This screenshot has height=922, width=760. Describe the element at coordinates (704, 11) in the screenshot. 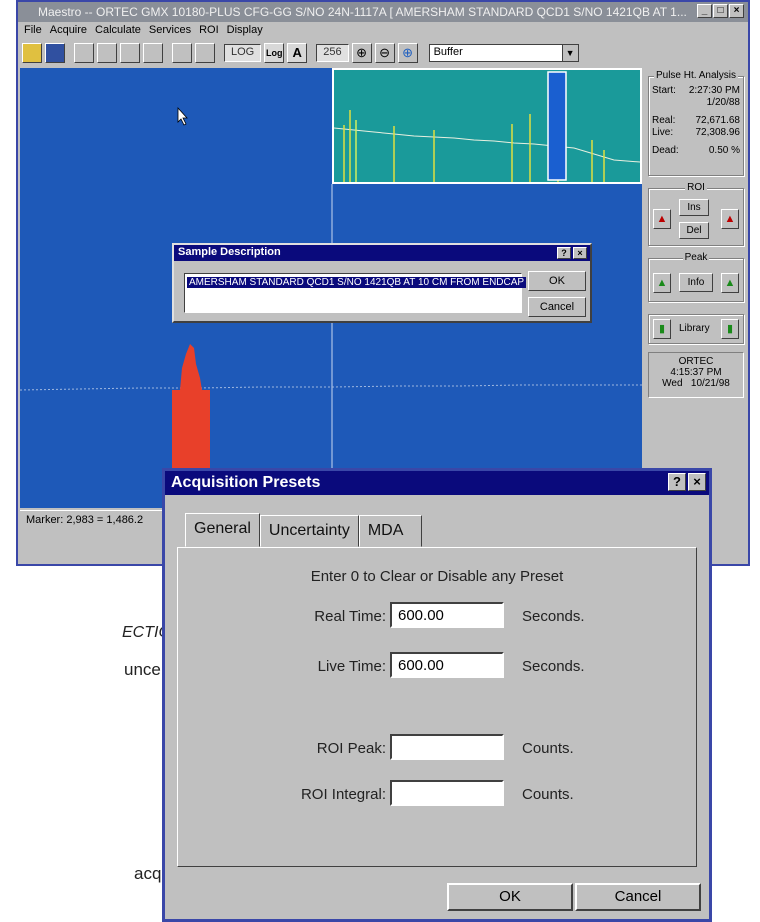

I see `minimize-button: _` at that location.